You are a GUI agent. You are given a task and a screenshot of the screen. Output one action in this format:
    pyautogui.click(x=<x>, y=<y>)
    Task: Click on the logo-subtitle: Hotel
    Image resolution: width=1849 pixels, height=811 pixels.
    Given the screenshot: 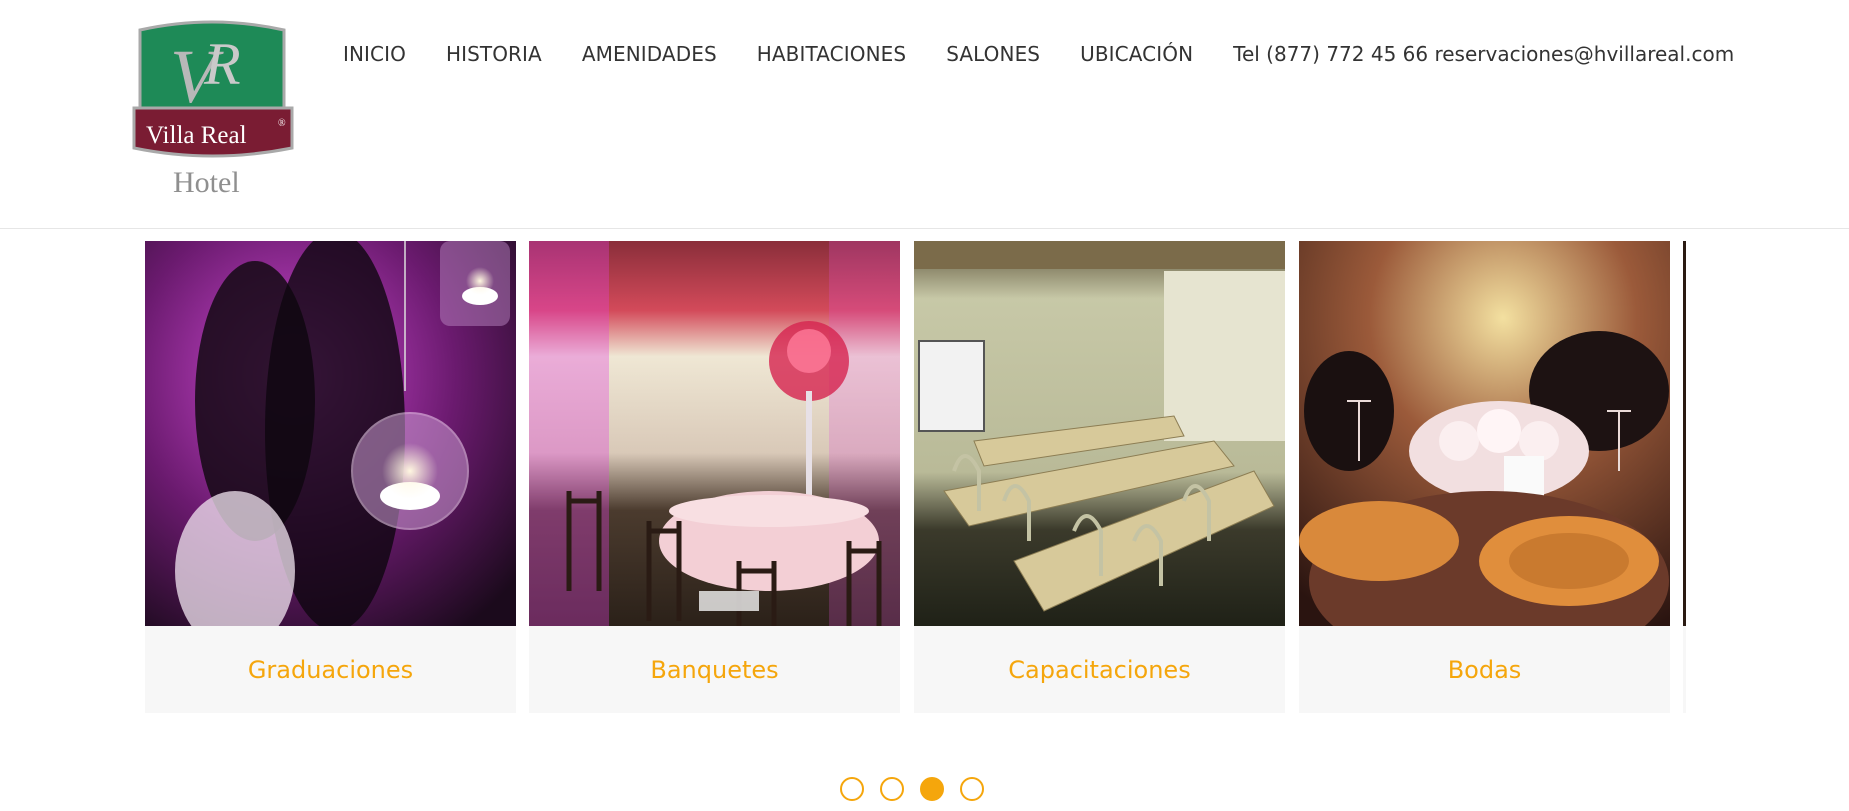 What is the action you would take?
    pyautogui.click(x=206, y=182)
    